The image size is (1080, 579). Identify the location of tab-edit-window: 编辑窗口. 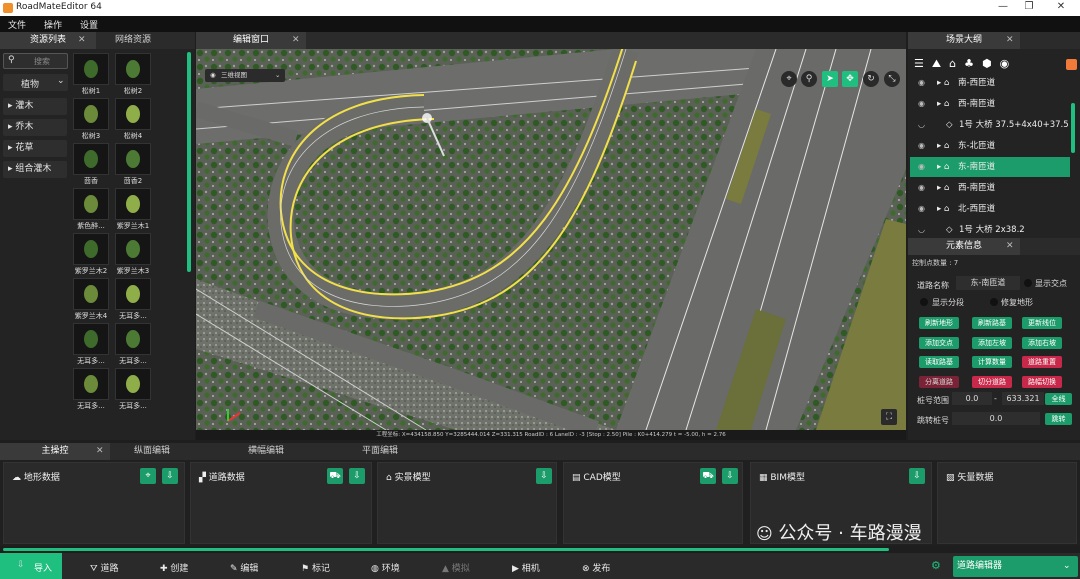
(251, 40).